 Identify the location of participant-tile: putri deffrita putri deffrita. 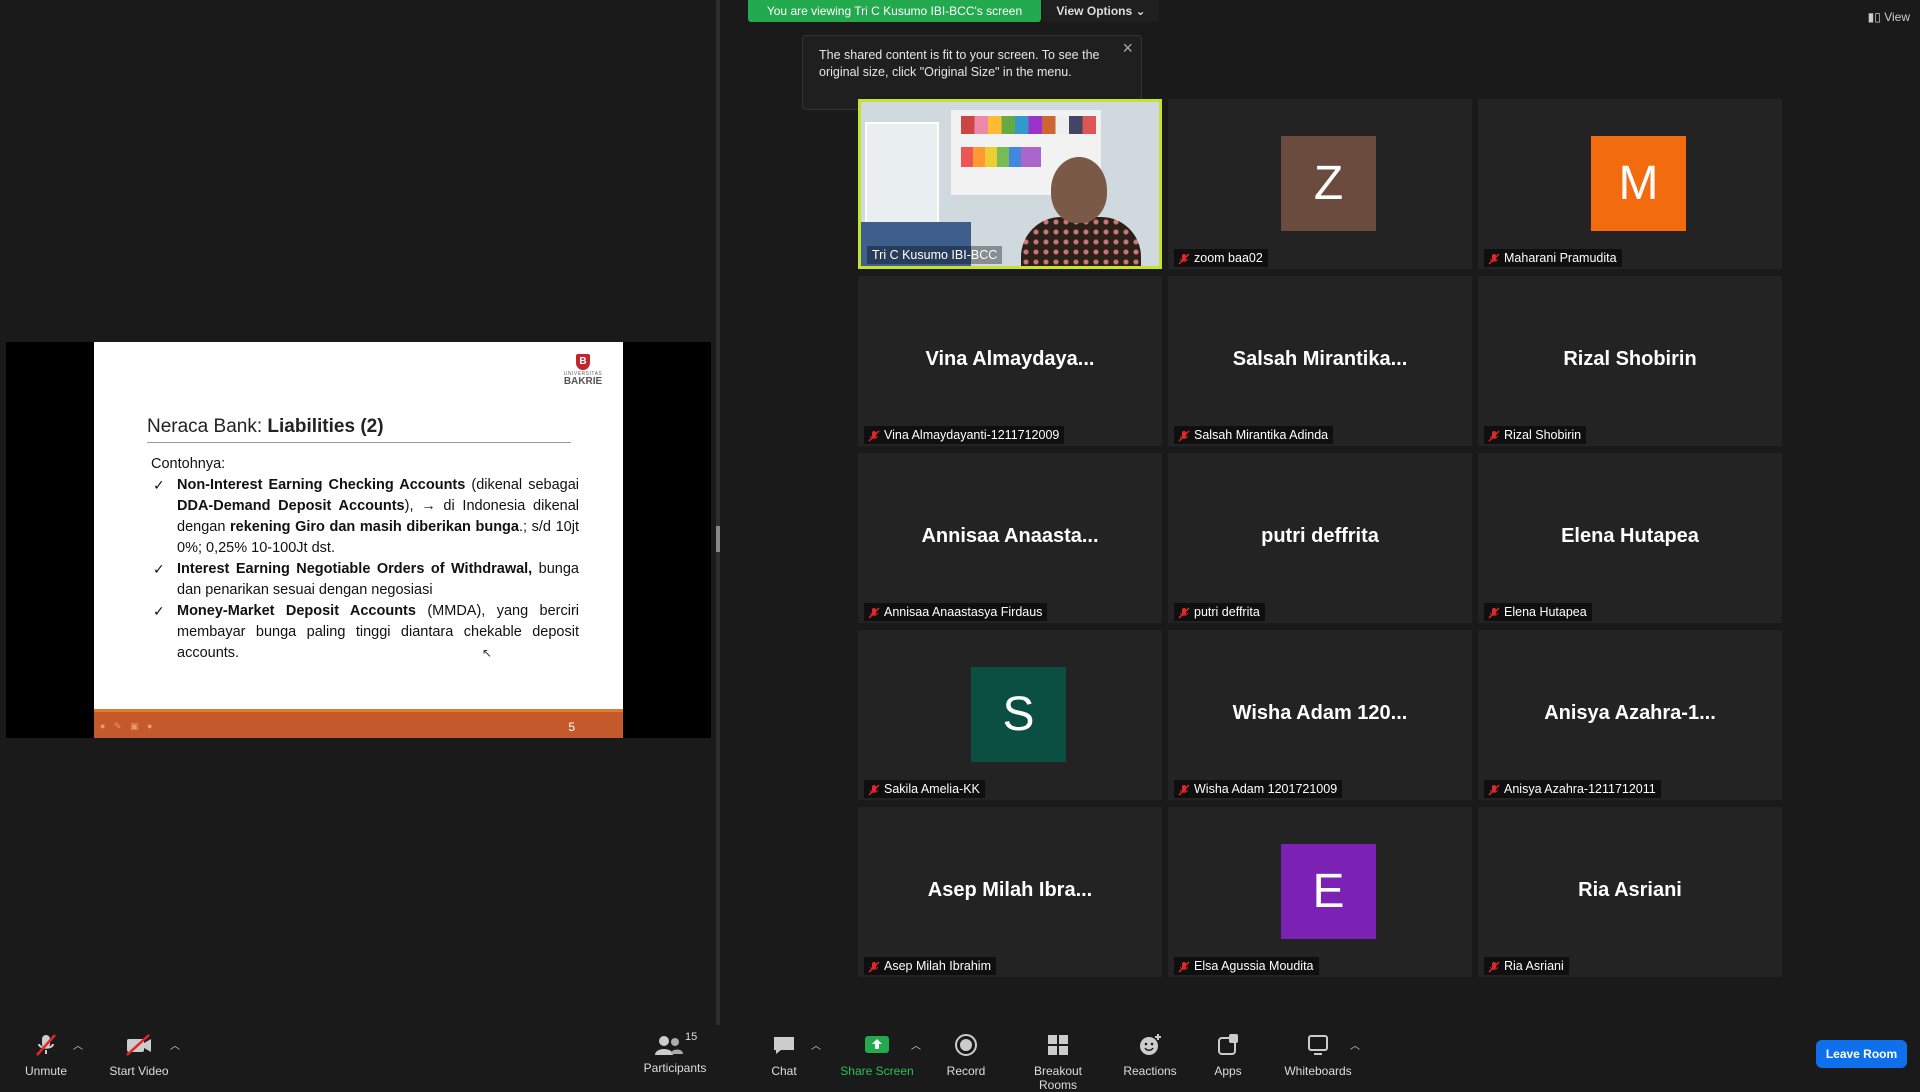
(1320, 538).